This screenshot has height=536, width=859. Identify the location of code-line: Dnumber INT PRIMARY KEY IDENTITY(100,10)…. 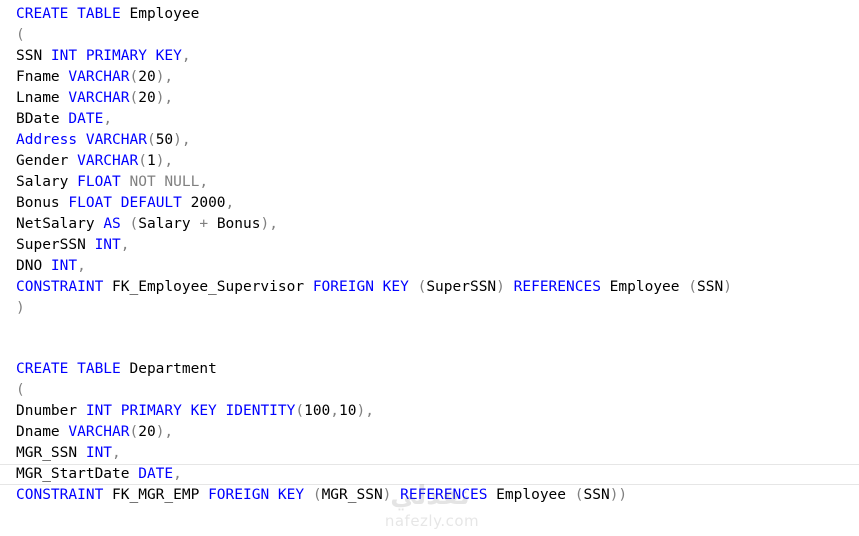
(195, 411).